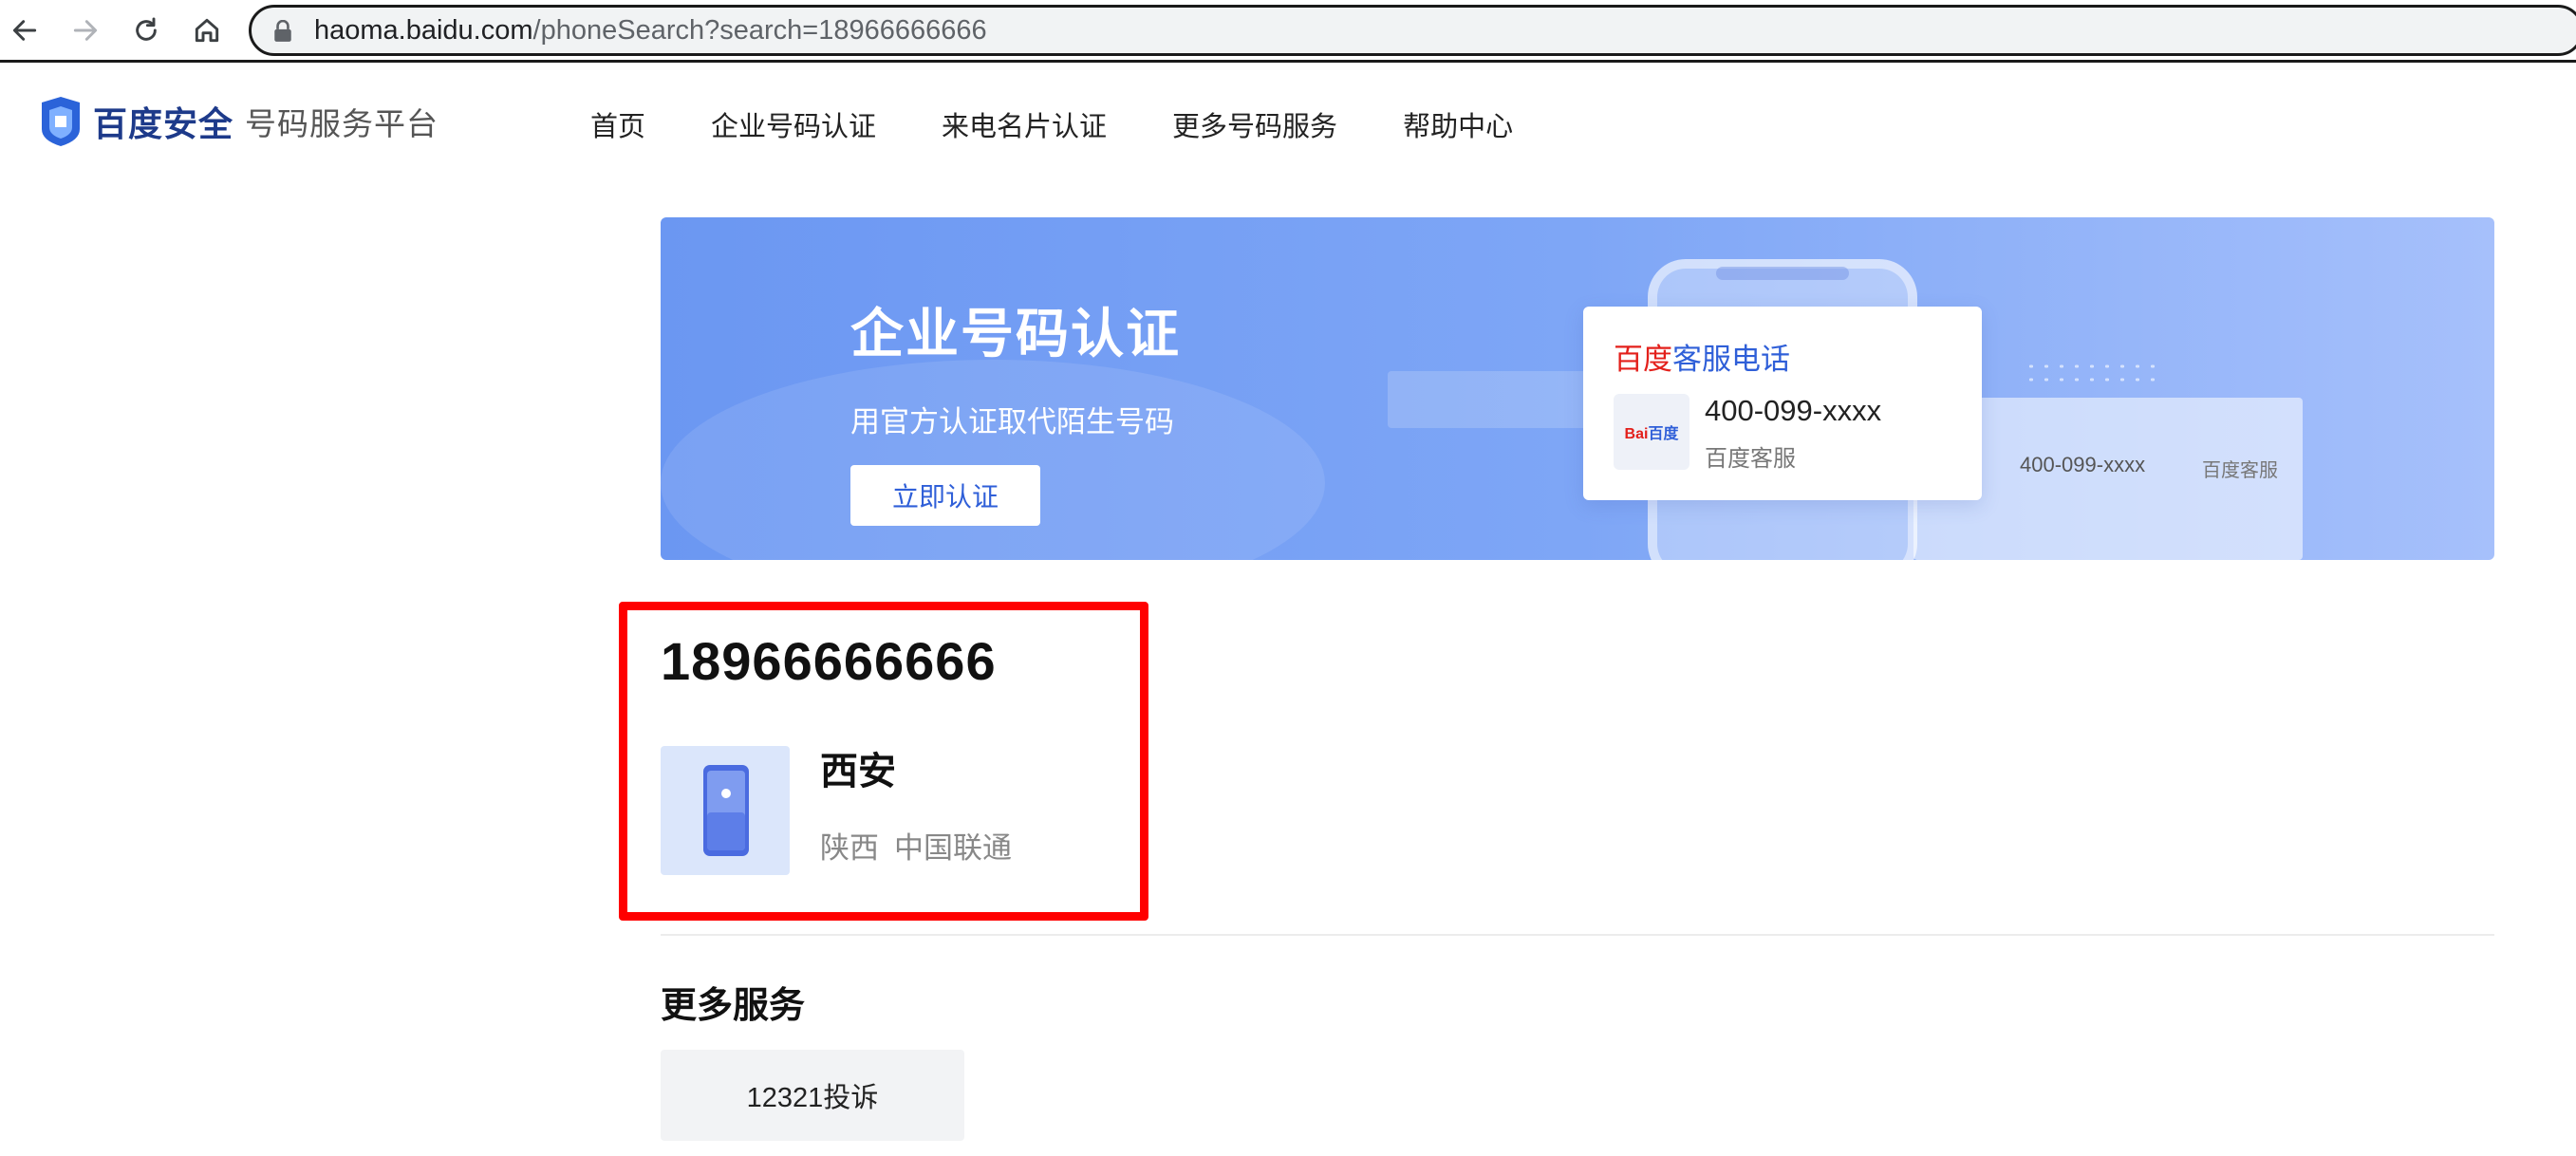 This screenshot has height=1156, width=2576. I want to click on service-card-title-text: 客服电话, so click(1731, 359).